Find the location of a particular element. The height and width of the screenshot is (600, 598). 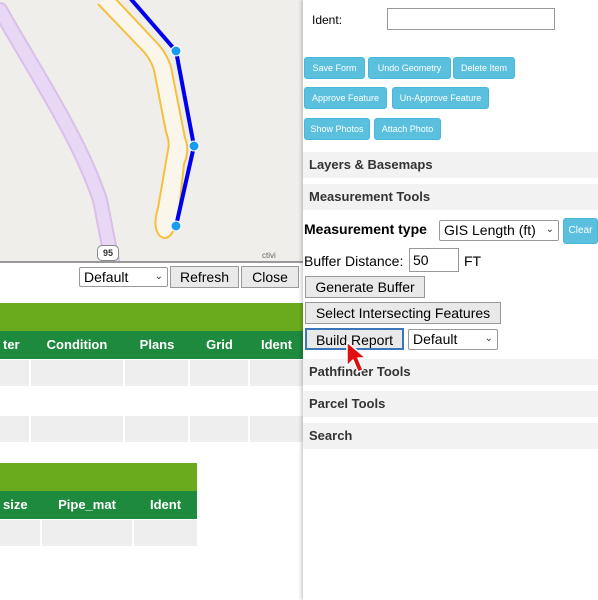

table1-col-header: ter is located at coordinates (15, 345).